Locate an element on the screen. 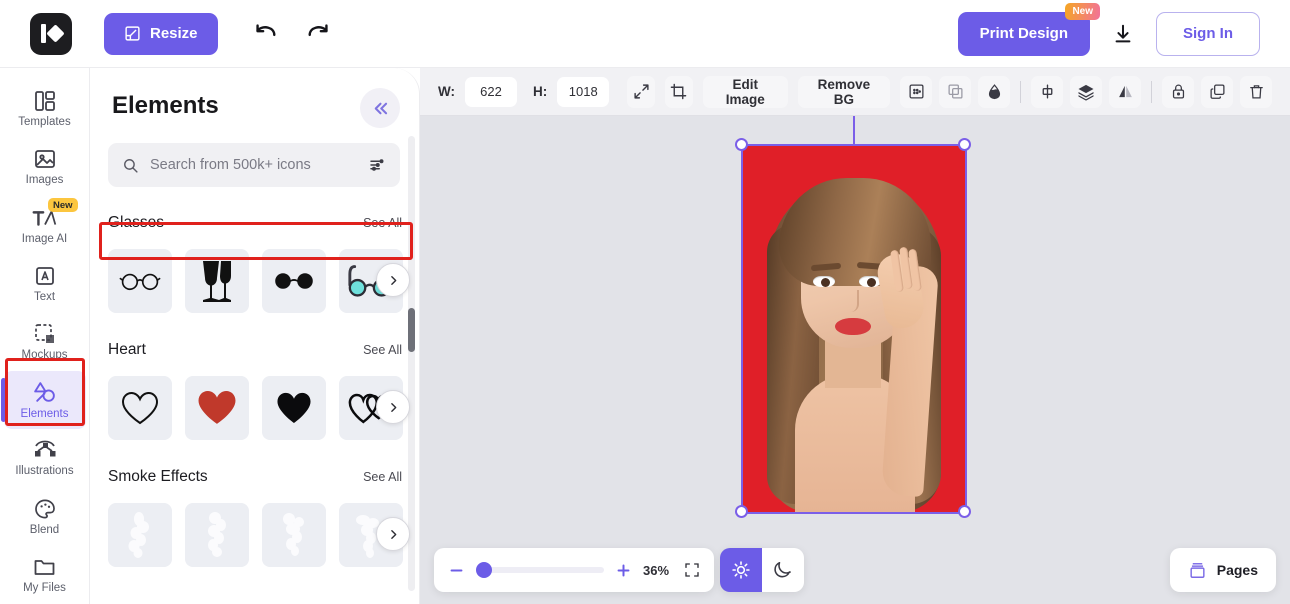 This screenshot has height=604, width=1290. duplicate-overlap-button is located at coordinates (955, 91).